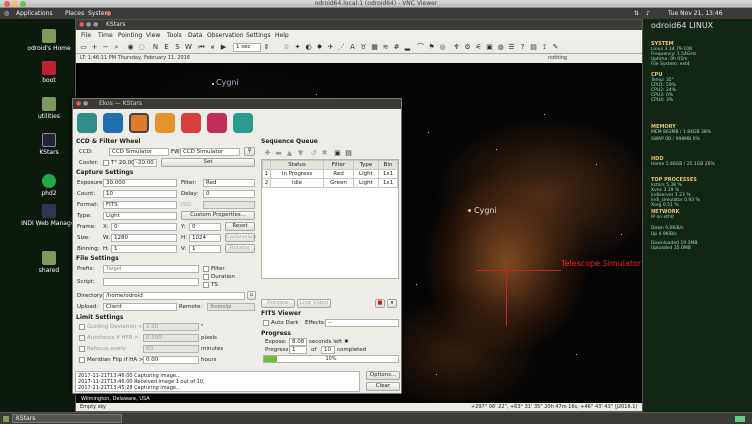 The width and height of the screenshot is (752, 424). I want to click on guide-tab-icon, so click(217, 123).